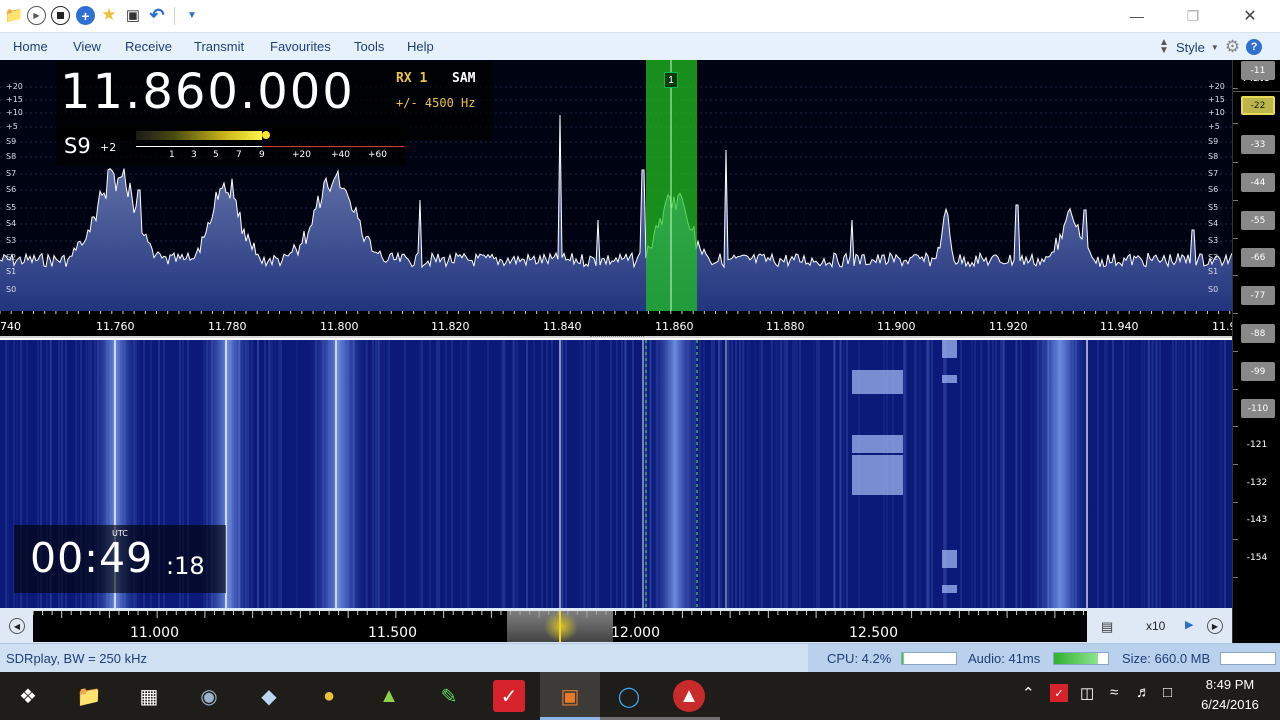  I want to click on zoom-icon: ▤, so click(1107, 627).